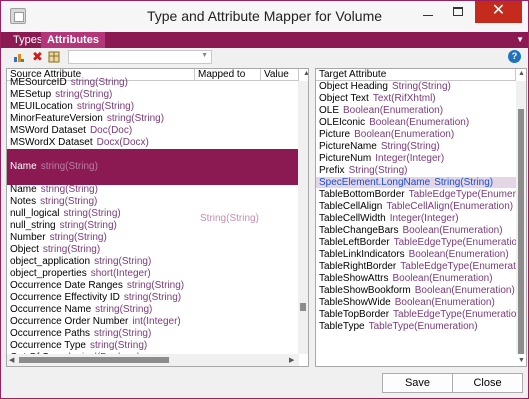 Image resolution: width=529 pixels, height=399 pixels. I want to click on source-attribute-row: MinorFeatureVersion string(String), so click(153, 118).